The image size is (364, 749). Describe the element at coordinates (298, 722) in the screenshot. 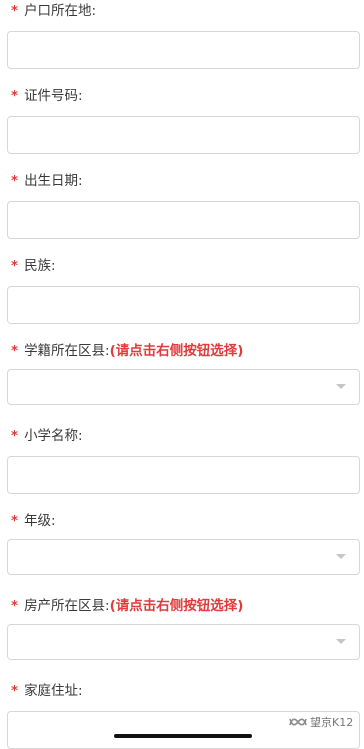

I see `wechat-channel-icon` at that location.